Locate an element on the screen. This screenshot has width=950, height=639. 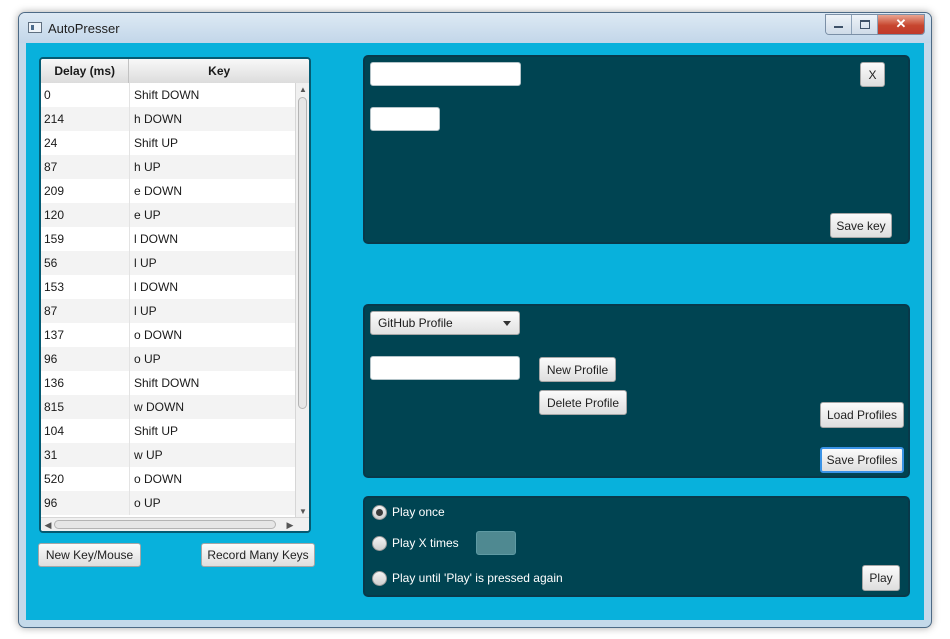
delay-field is located at coordinates (405, 119).